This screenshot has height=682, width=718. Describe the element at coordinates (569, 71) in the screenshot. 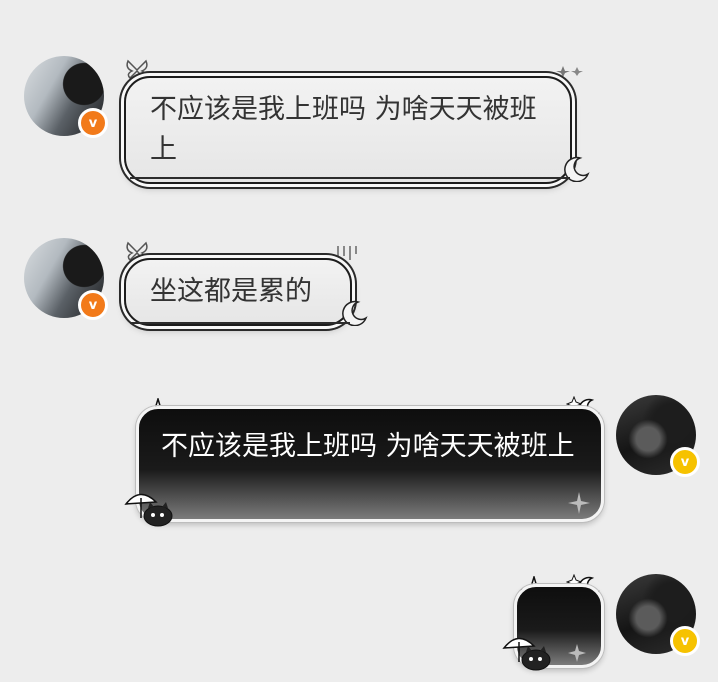

I see `sparkle-icon` at that location.